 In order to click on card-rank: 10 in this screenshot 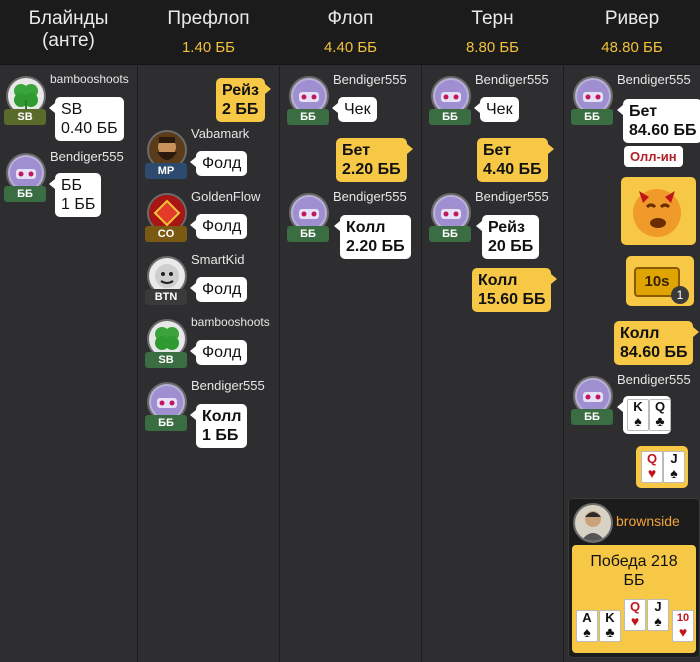, I will do `click(683, 618)`.